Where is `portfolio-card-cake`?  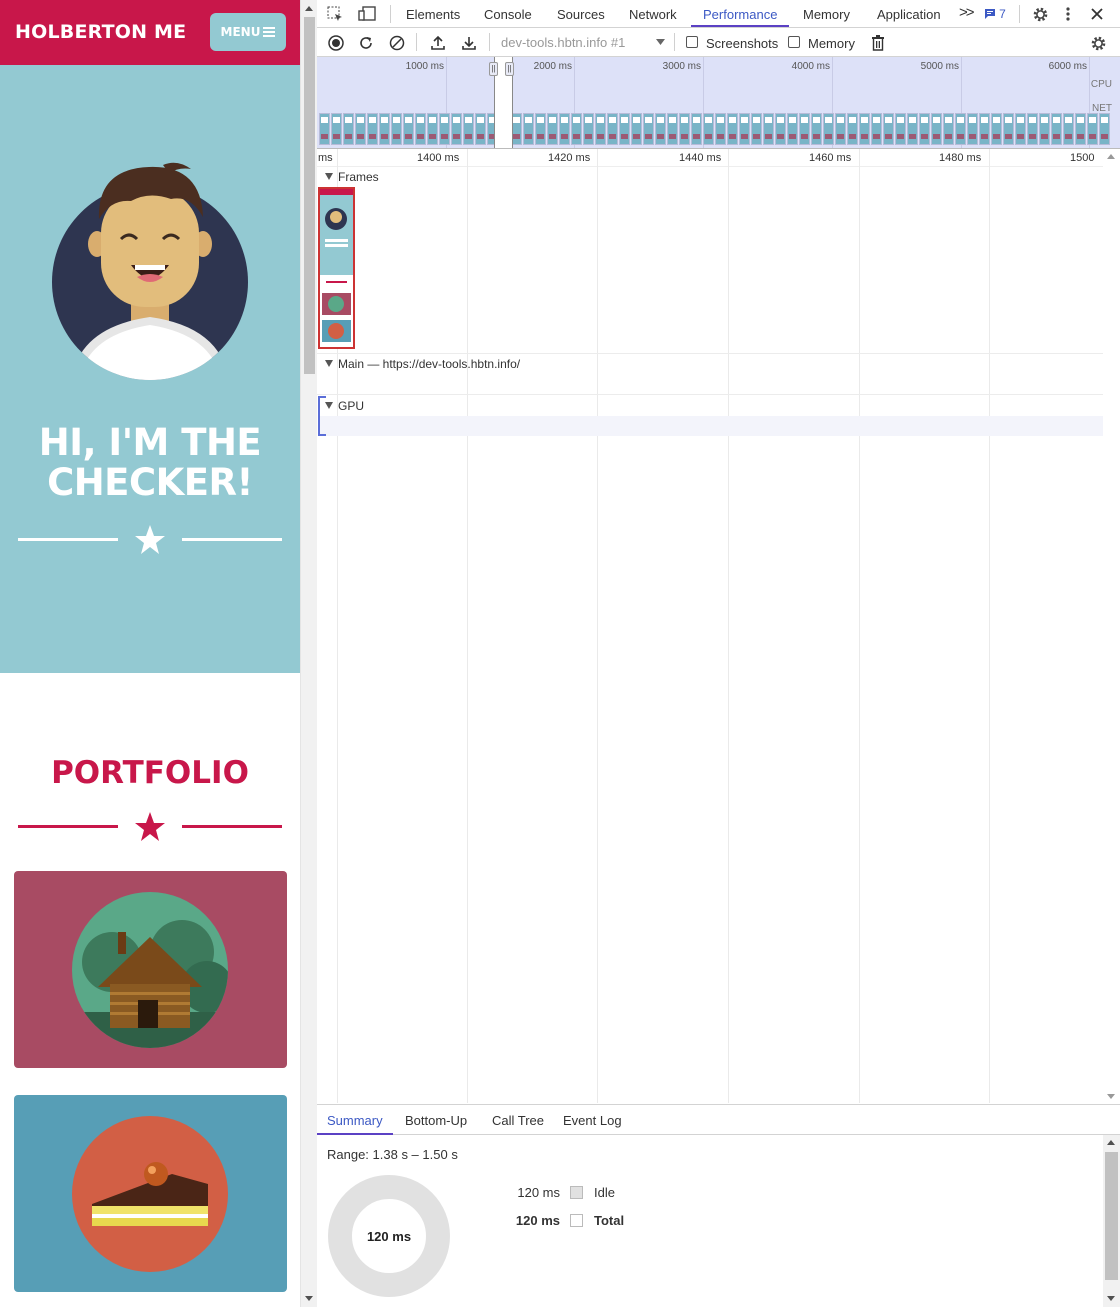
portfolio-card-cake is located at coordinates (150, 1193).